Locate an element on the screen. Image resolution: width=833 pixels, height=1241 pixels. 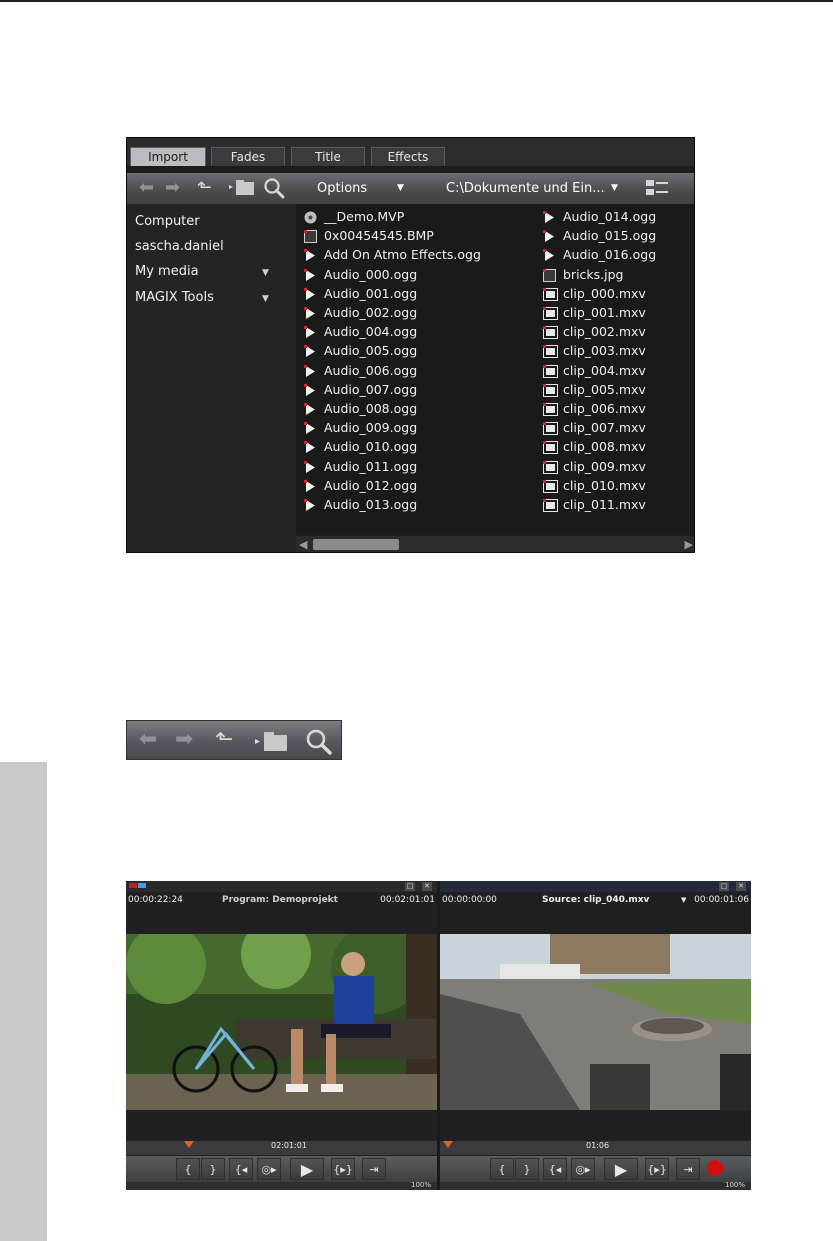
file-name: Audio_001.ogg is located at coordinates (371, 293).